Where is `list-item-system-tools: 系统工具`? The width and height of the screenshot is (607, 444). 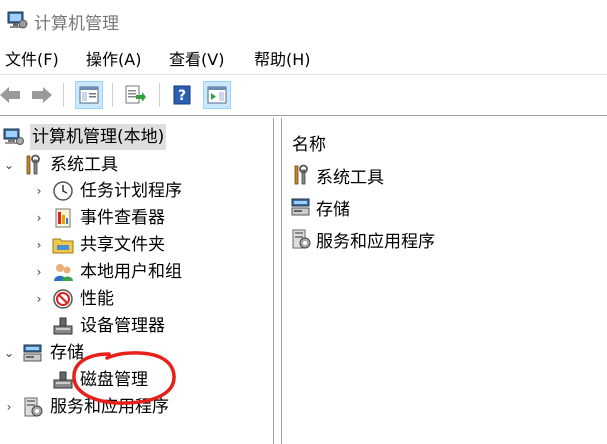 list-item-system-tools: 系统工具 is located at coordinates (337, 175).